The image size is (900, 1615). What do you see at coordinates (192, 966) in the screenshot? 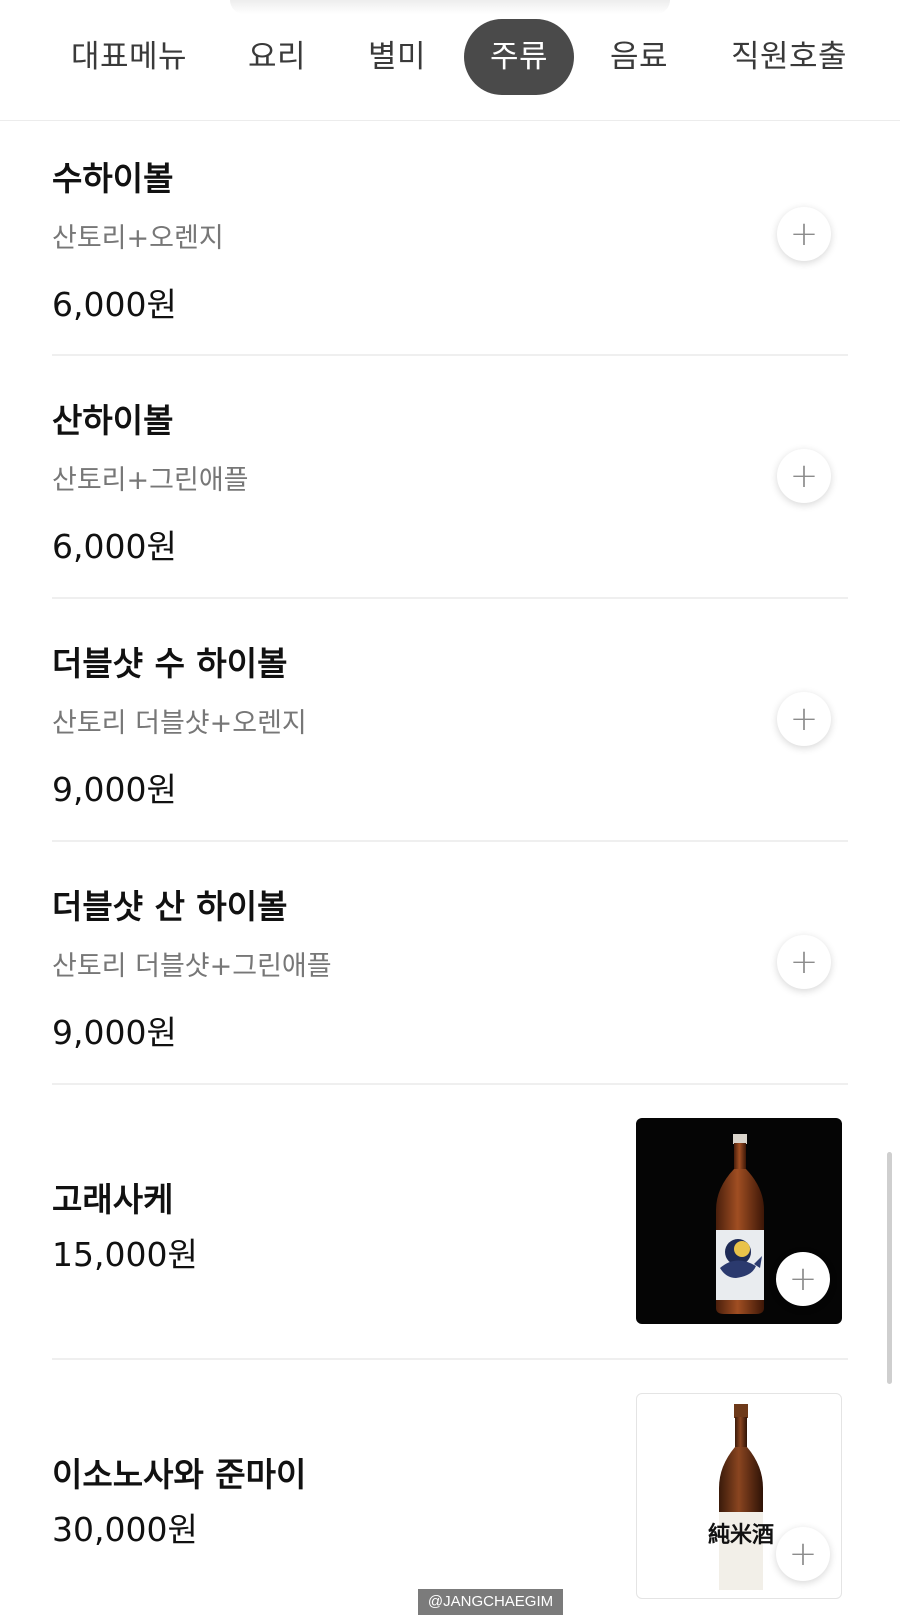
I see `item-description: 산토리 더블샷+그린애플` at bounding box center [192, 966].